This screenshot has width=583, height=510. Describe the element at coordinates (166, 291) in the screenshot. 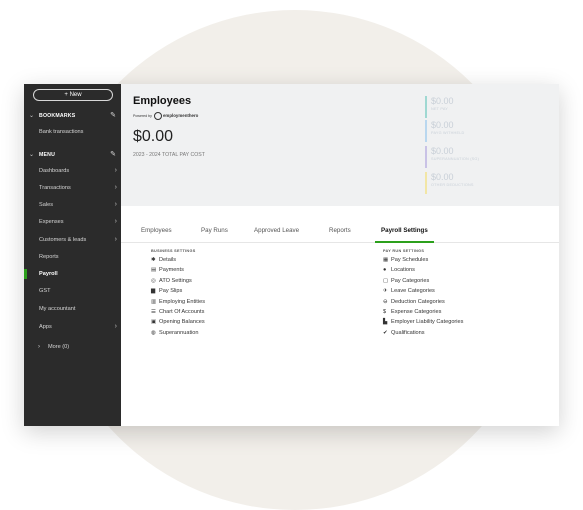

I see `settings-link-pay-slips: ▆ Pay Slips` at that location.